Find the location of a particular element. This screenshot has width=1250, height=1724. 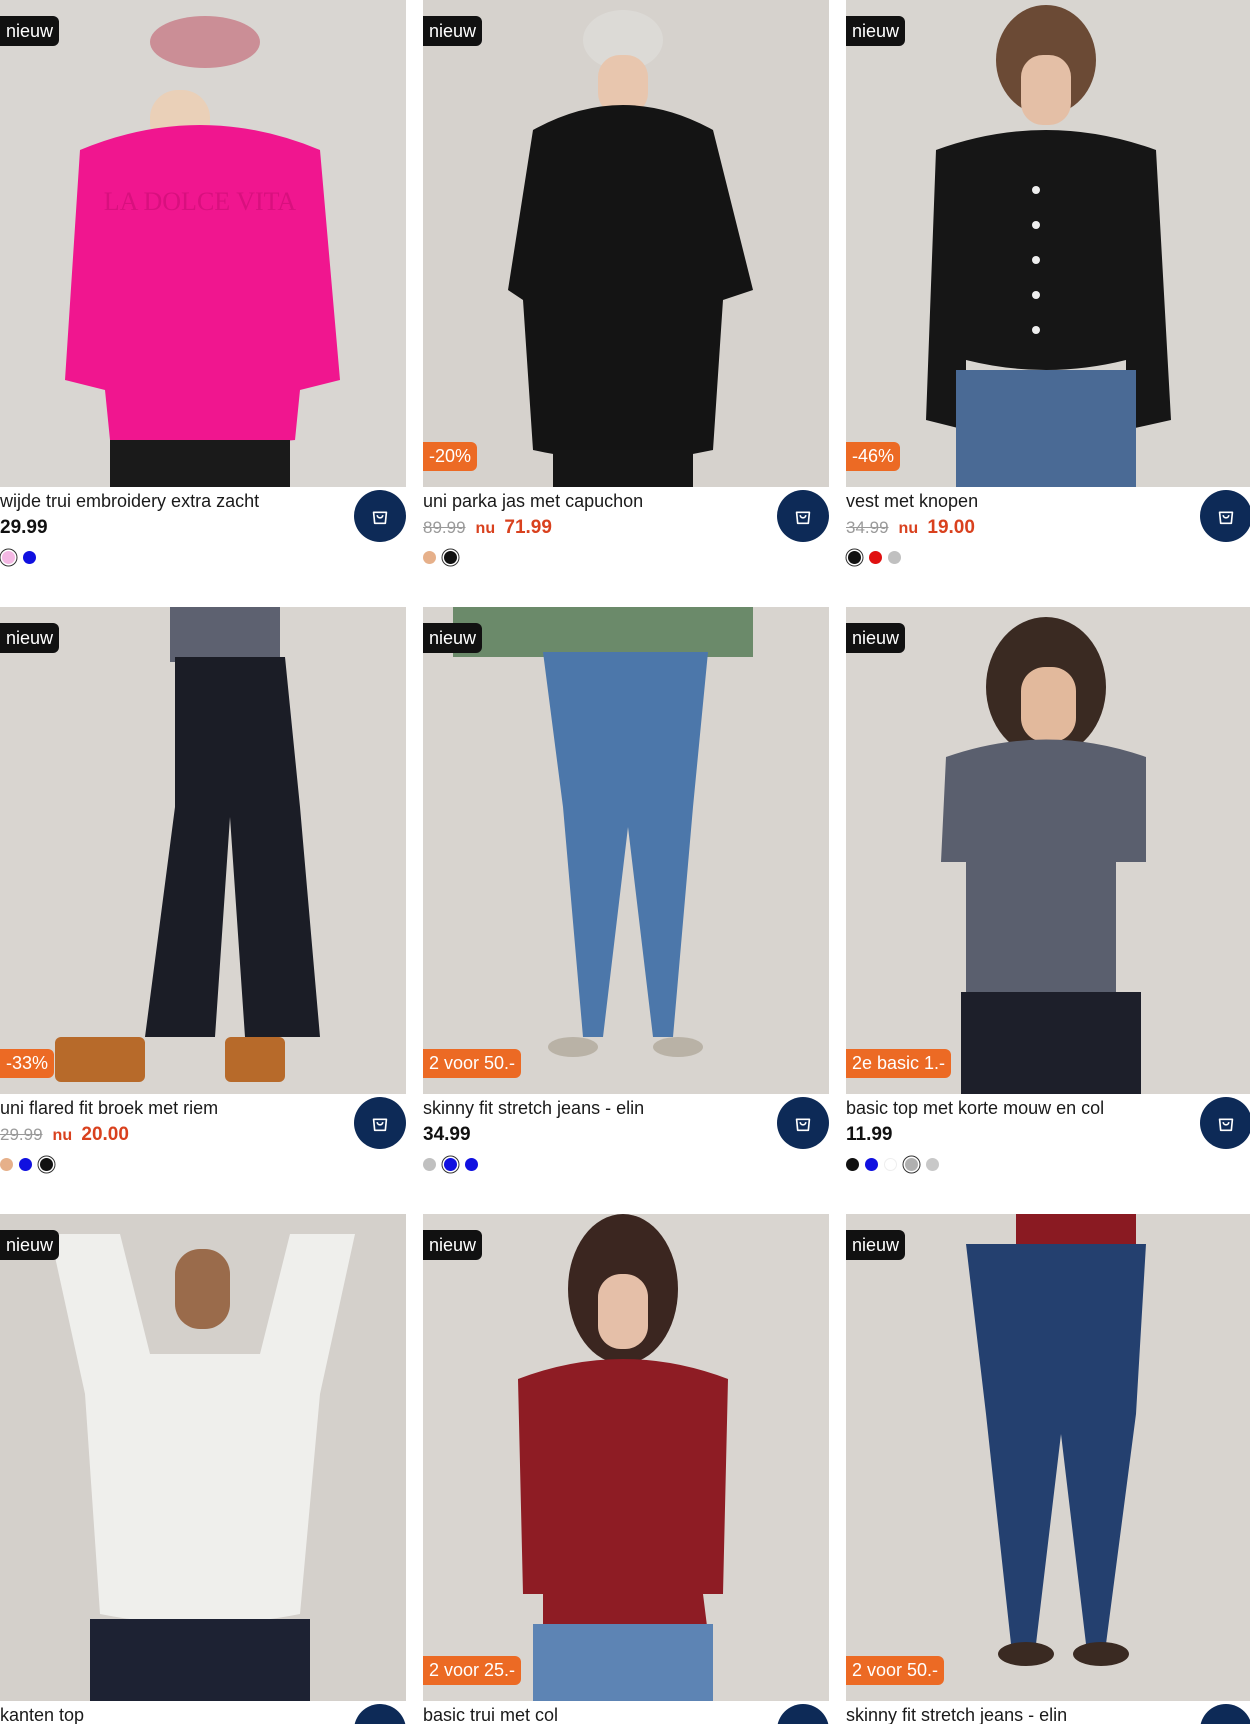

product-image: nieuw -33% is located at coordinates (203, 850).